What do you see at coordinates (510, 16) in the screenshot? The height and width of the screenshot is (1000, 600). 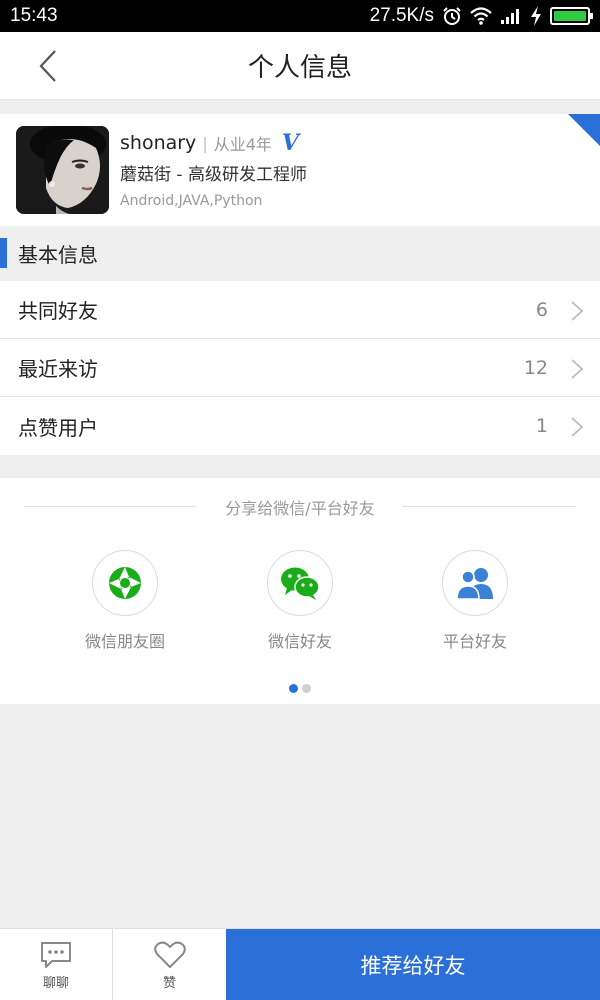 I see `signal-icon` at bounding box center [510, 16].